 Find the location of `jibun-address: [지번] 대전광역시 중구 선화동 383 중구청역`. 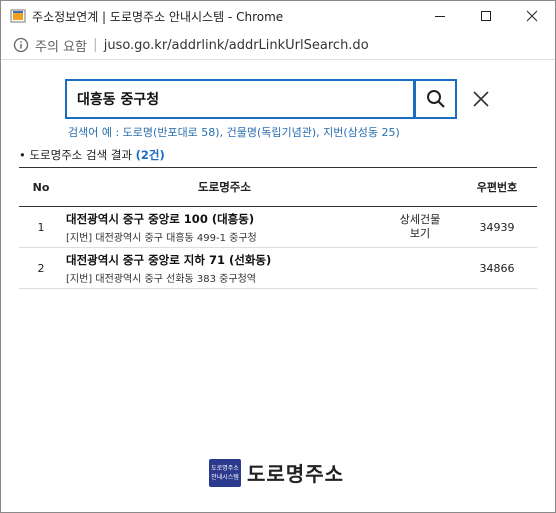

jibun-address: [지번] 대전광역시 중구 선화동 383 중구청역 is located at coordinates (161, 279).